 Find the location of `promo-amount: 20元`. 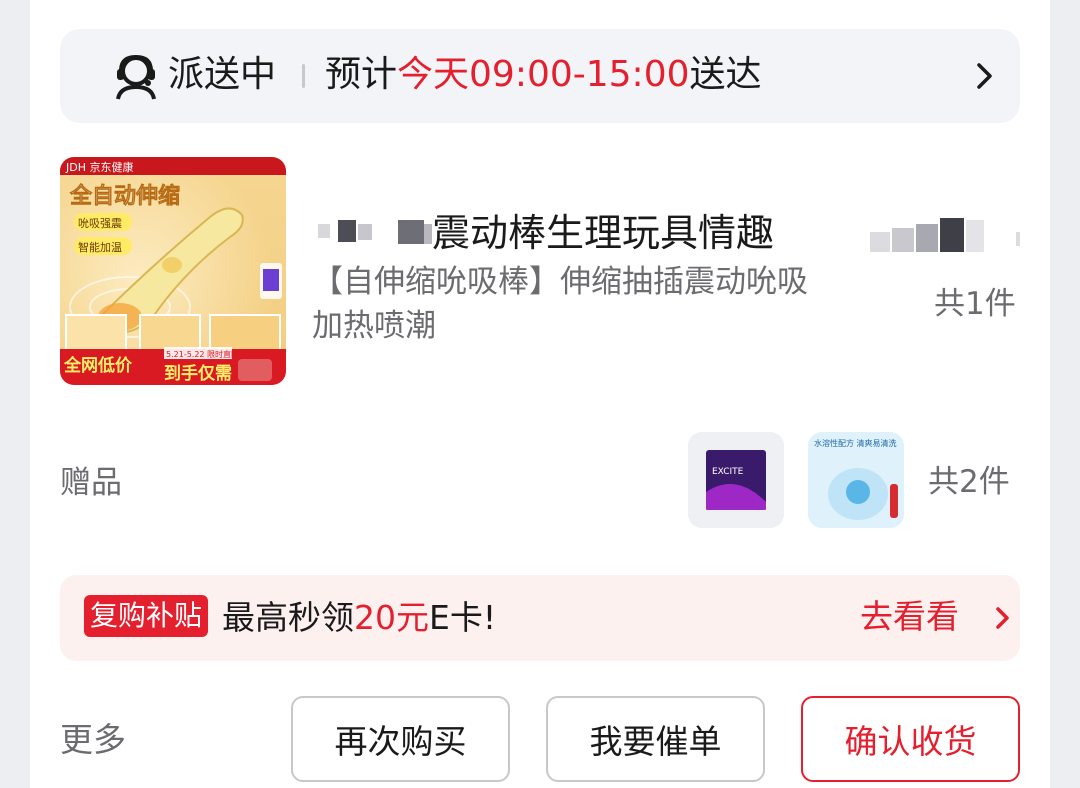

promo-amount: 20元 is located at coordinates (391, 617).